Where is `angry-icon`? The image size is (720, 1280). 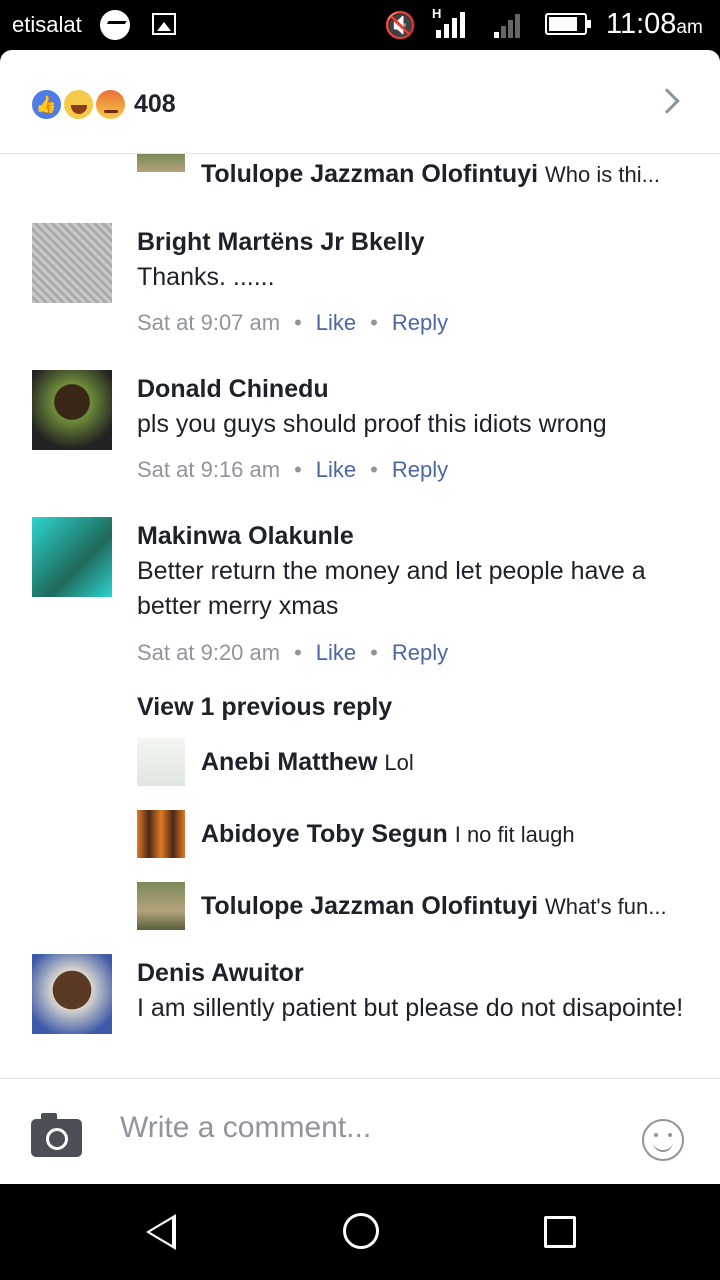 angry-icon is located at coordinates (110, 104).